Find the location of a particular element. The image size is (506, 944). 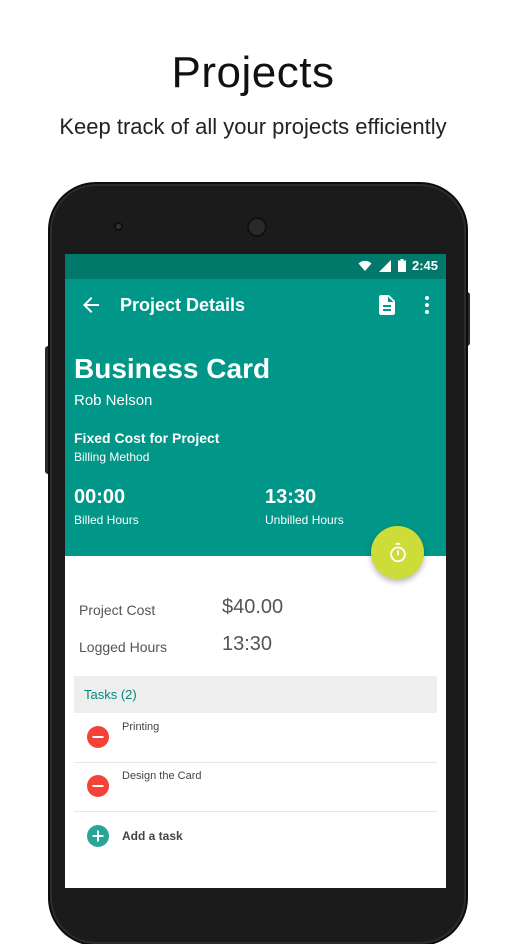

project-cost-value: $40.00 is located at coordinates (253, 607).